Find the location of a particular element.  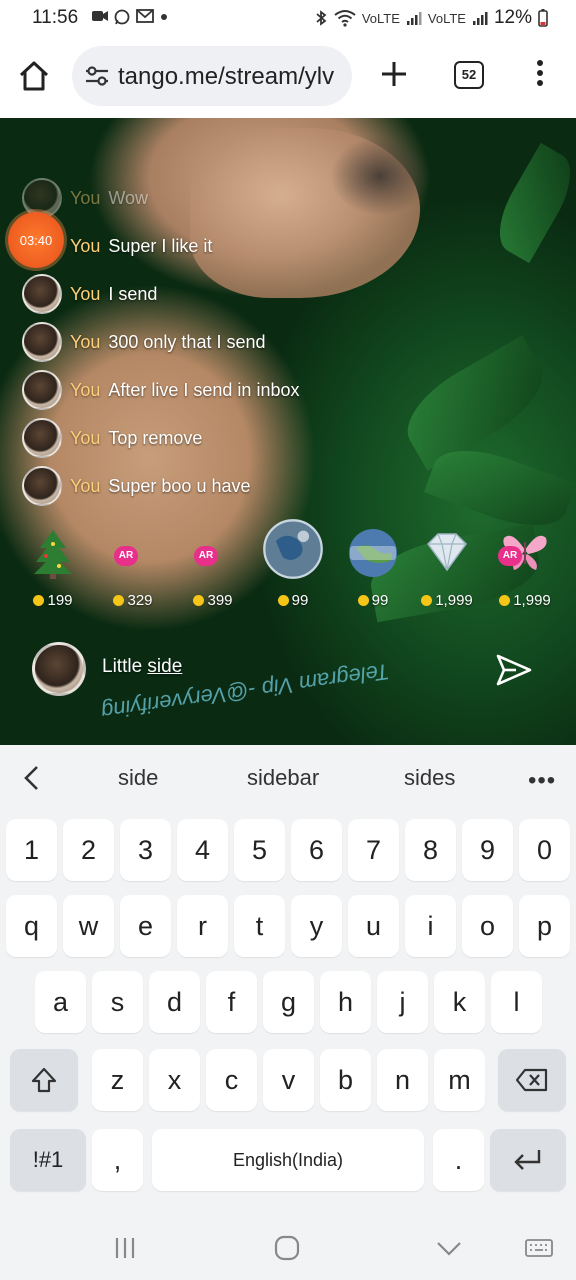

key-7: 7 is located at coordinates (373, 850).